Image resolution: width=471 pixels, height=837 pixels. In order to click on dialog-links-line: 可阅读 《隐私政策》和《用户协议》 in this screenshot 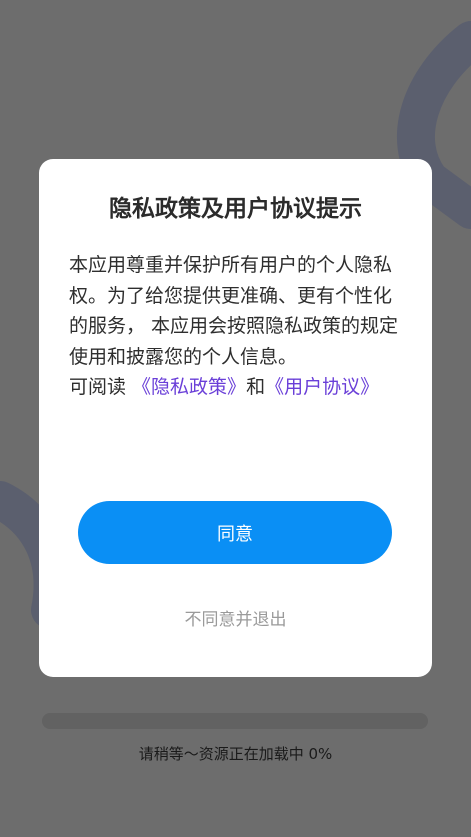, I will do `click(235, 387)`.